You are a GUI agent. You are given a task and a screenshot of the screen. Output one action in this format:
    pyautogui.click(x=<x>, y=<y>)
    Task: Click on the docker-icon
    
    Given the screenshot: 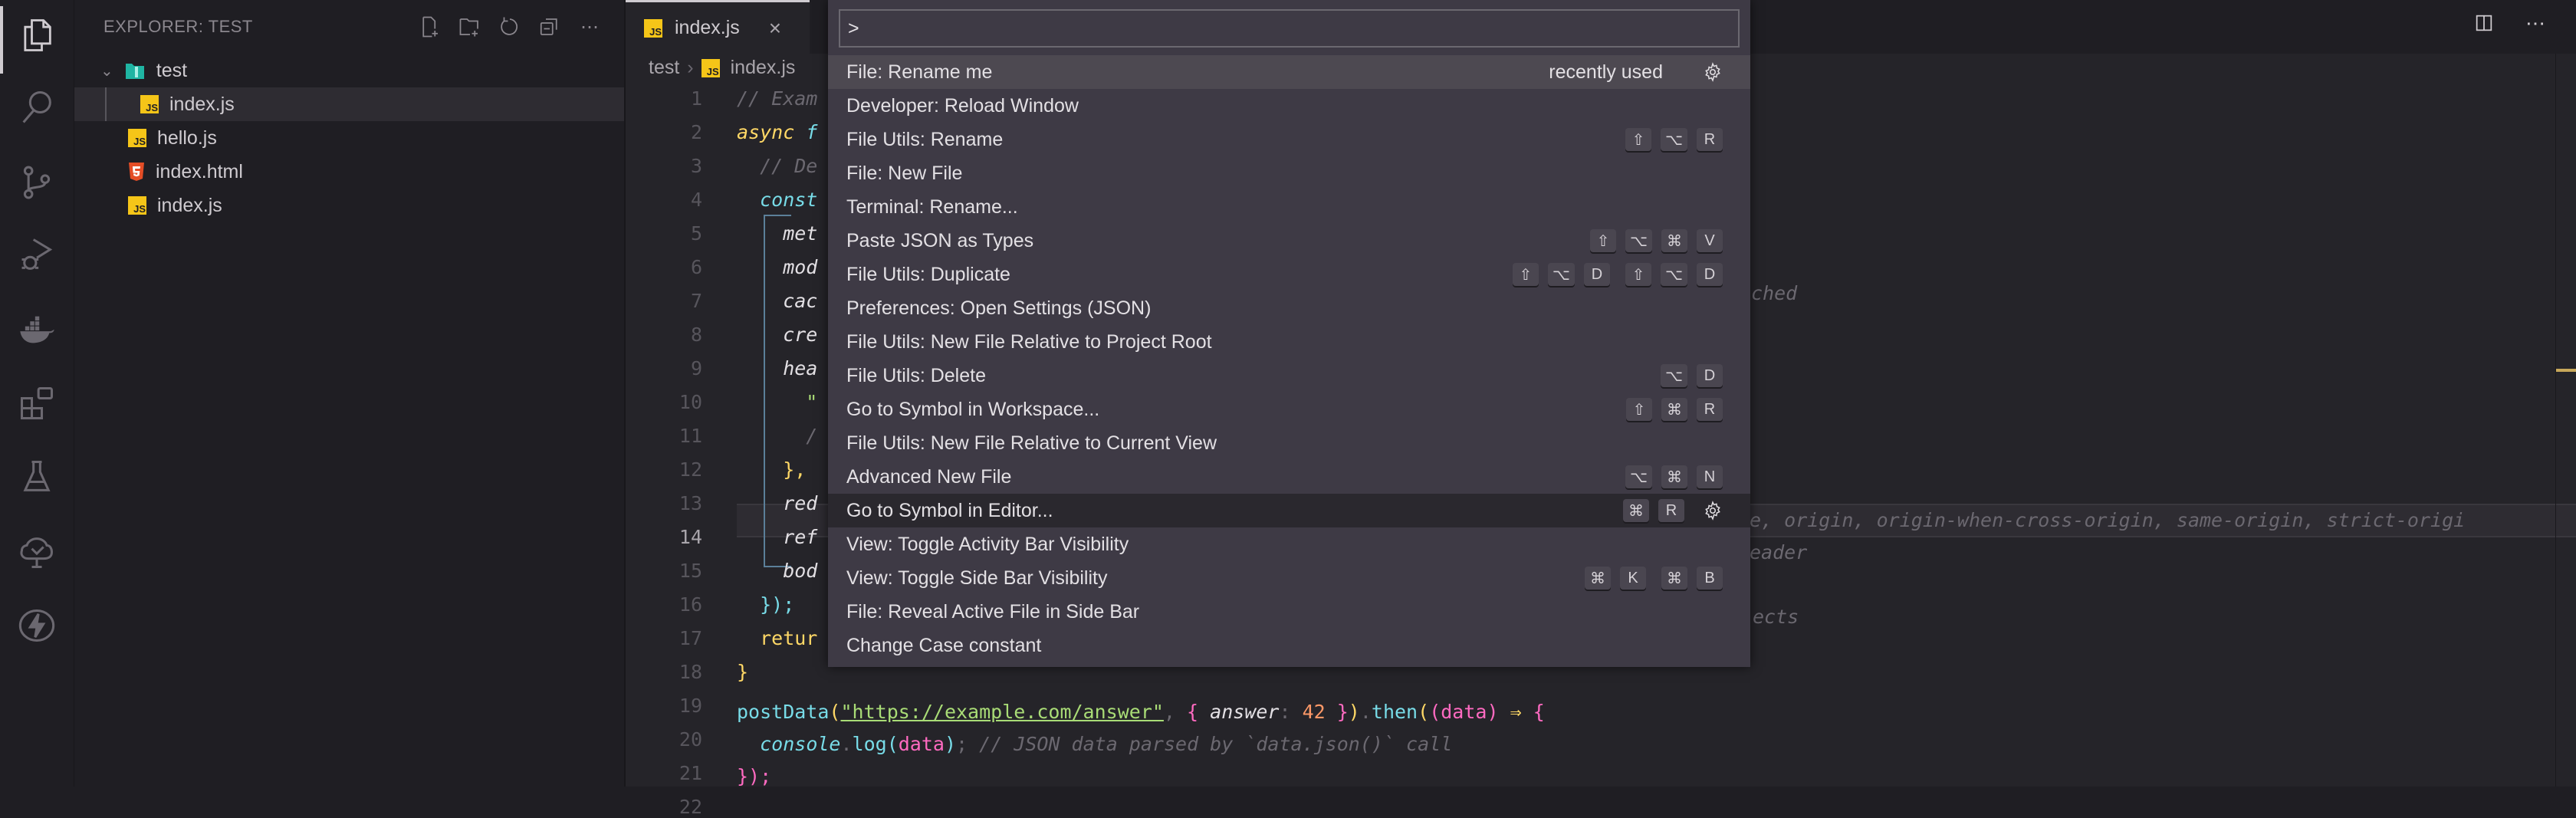 What is the action you would take?
    pyautogui.click(x=37, y=330)
    